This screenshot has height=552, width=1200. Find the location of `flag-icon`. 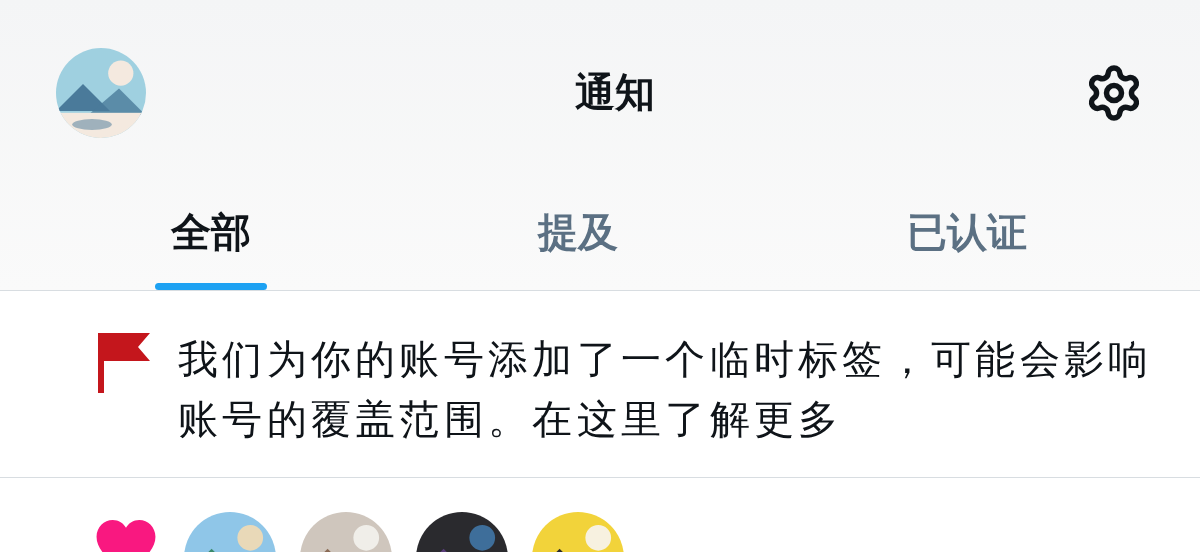

flag-icon is located at coordinates (123, 363).